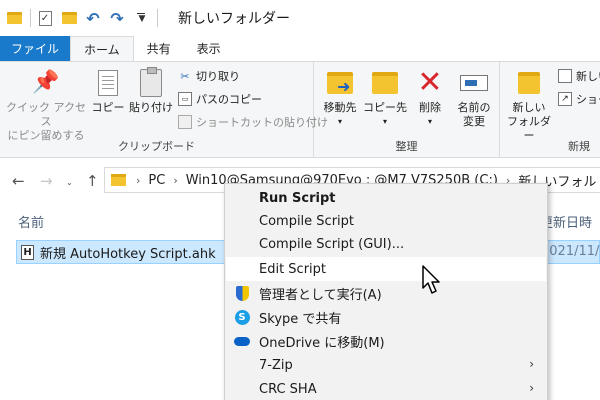  I want to click on rename-button: 名前の 変更, so click(474, 98).